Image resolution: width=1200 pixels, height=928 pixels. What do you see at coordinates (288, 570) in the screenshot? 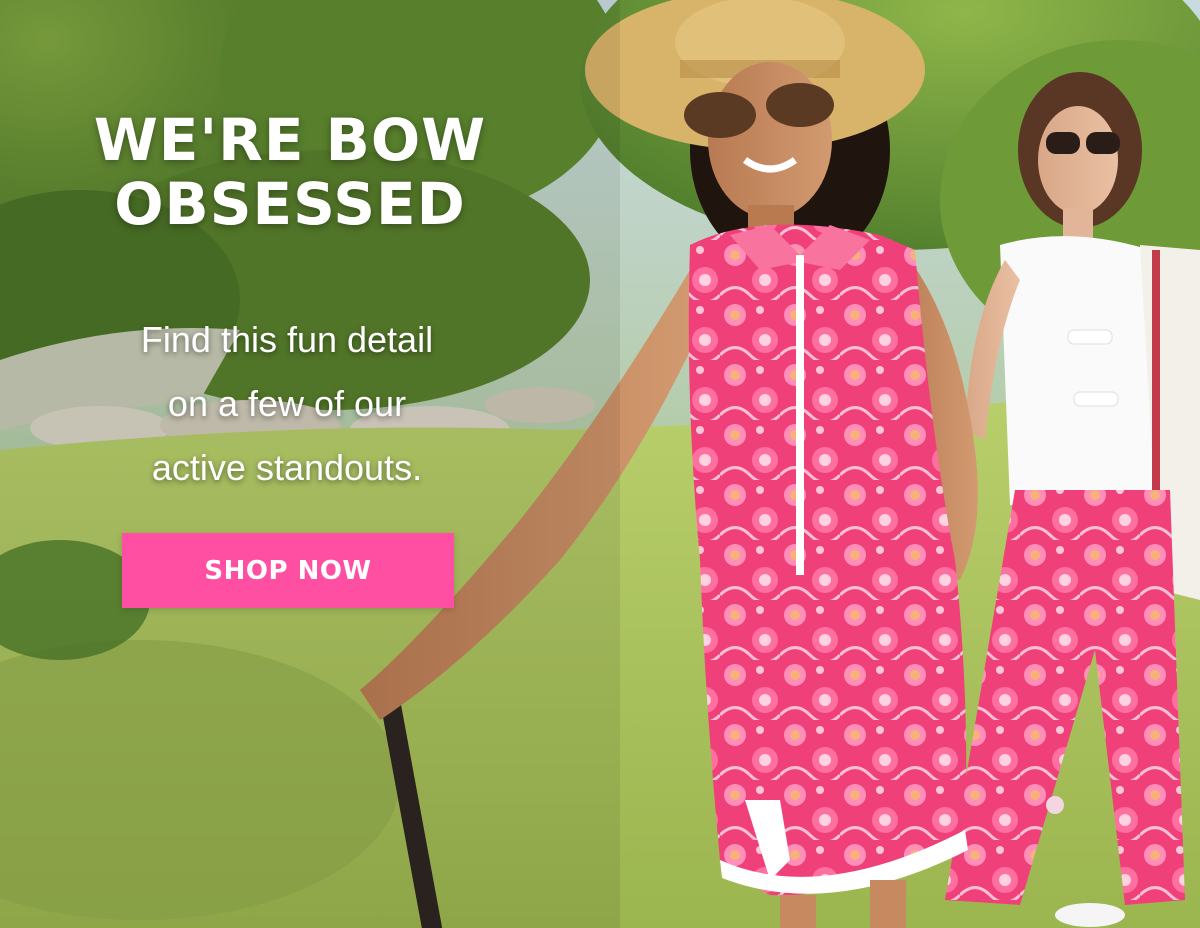
I see `shop-now-button: SHOP NOW` at bounding box center [288, 570].